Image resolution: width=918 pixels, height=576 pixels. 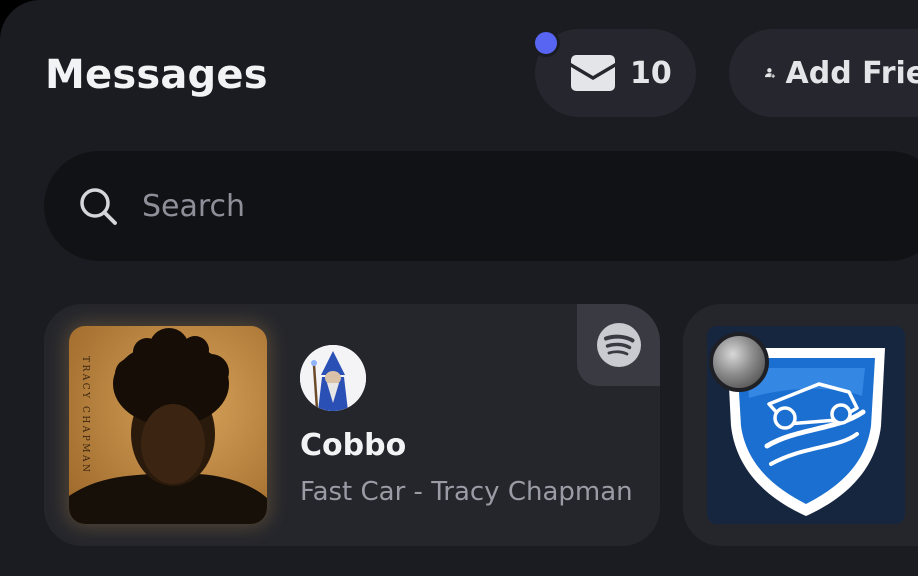 I want to click on notification-dot, so click(x=546, y=43).